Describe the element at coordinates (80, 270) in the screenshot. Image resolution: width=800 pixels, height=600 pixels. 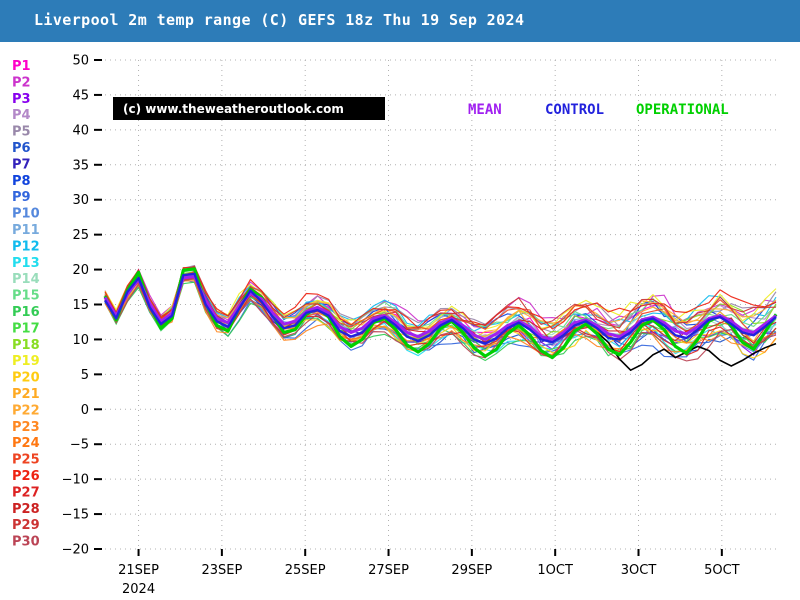
I see `y-axis-tick-label: 20` at that location.